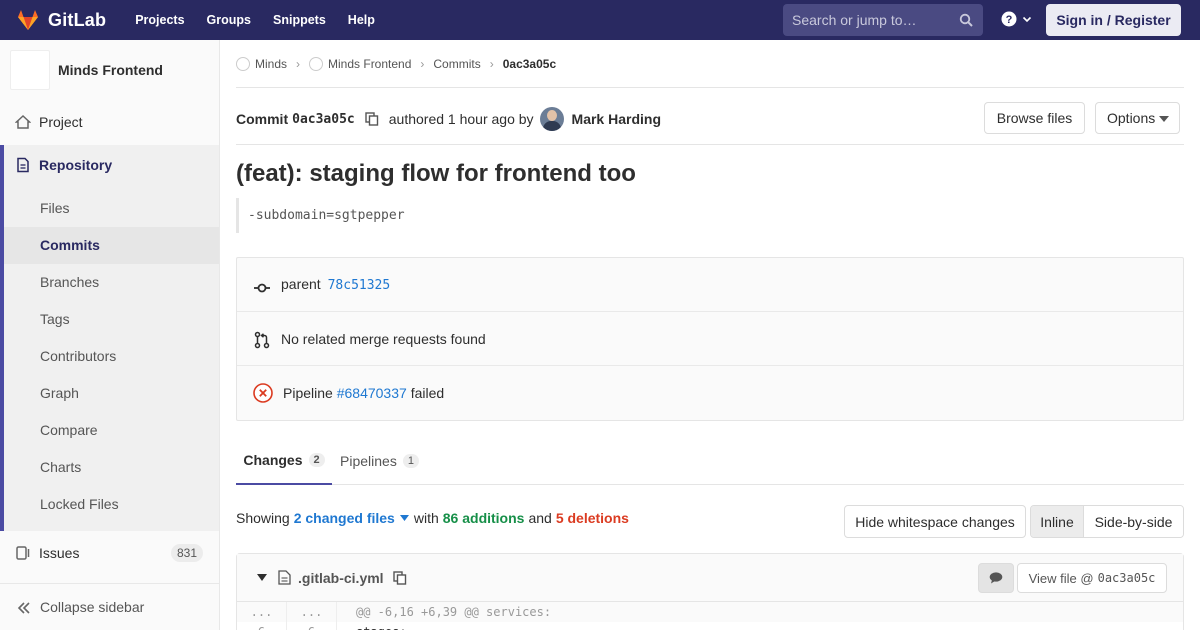  I want to click on pipeline-failed-icon, so click(263, 393).